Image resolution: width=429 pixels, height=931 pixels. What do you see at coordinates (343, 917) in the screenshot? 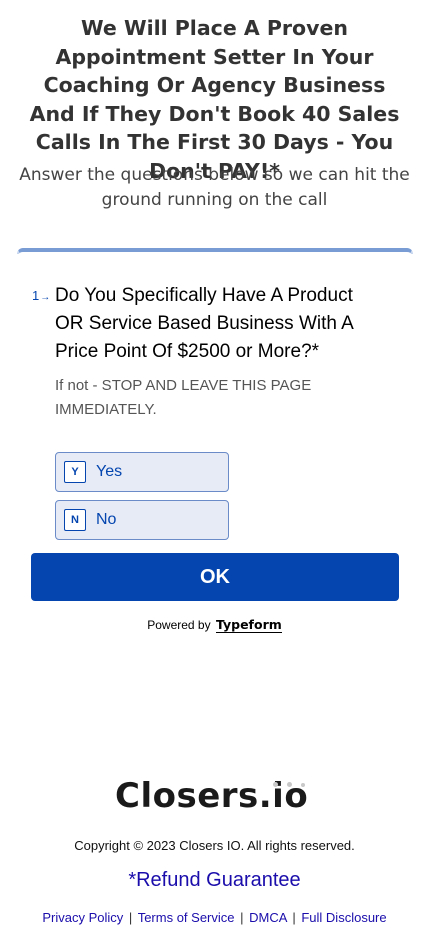
I see `full-disclosure-link: Full Disclosure` at bounding box center [343, 917].